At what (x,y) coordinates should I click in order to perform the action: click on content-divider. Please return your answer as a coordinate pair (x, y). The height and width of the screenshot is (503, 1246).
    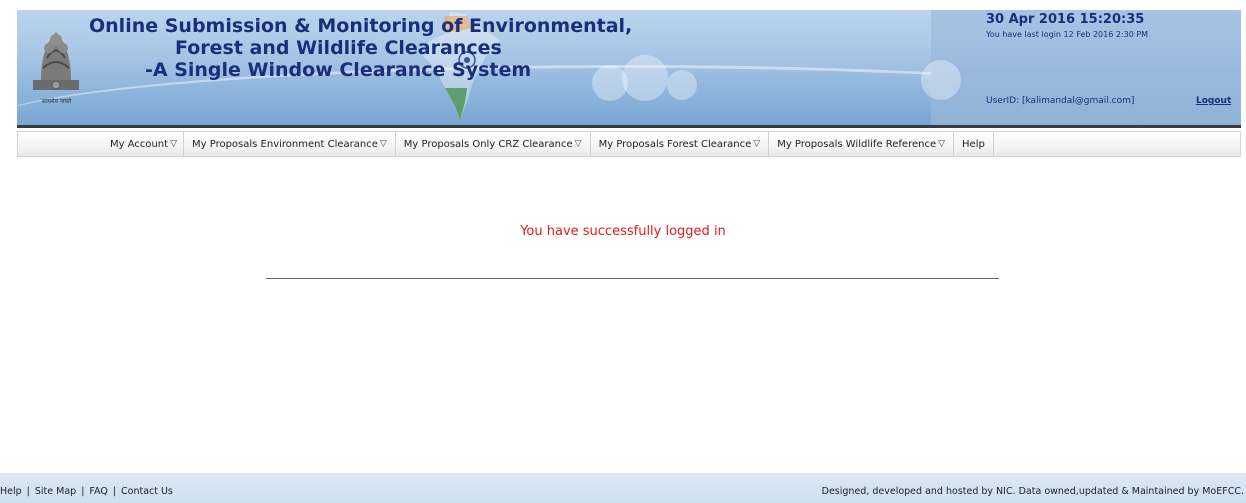
    Looking at the image, I should click on (632, 278).